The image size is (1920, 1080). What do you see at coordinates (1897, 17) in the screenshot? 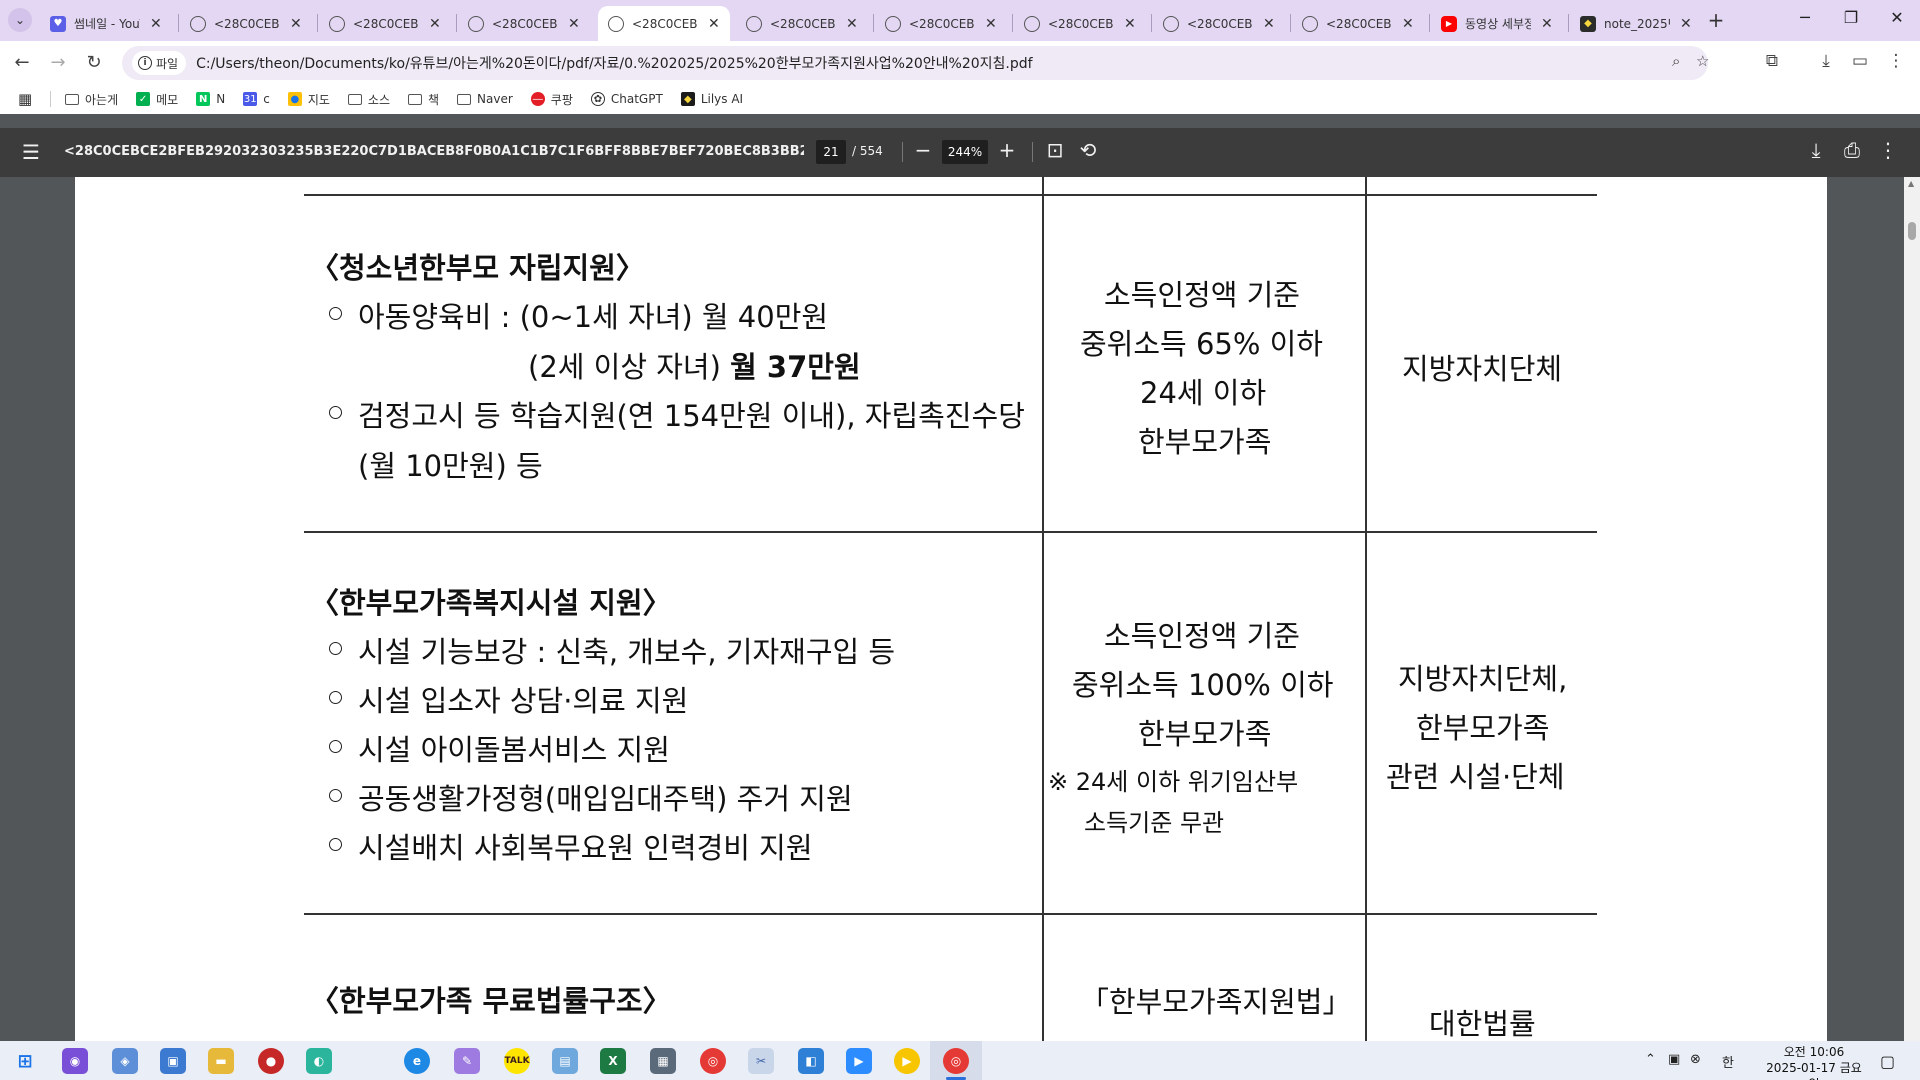
I see `close-window-button: ✕` at bounding box center [1897, 17].